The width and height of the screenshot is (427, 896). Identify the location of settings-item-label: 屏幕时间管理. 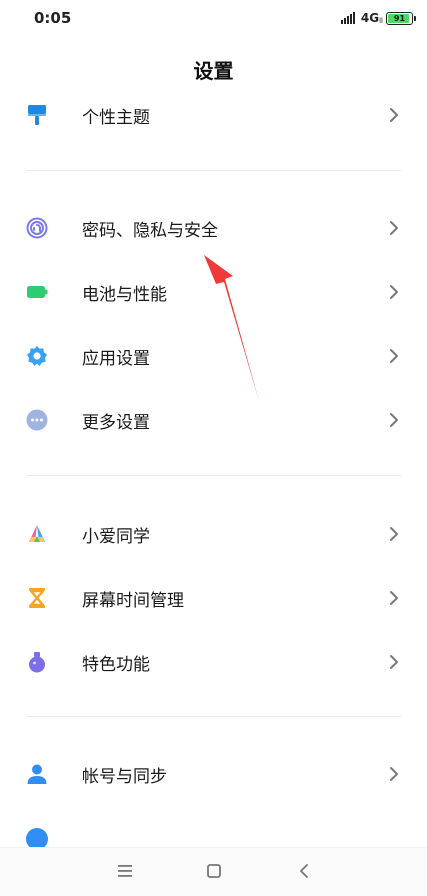
(133, 601).